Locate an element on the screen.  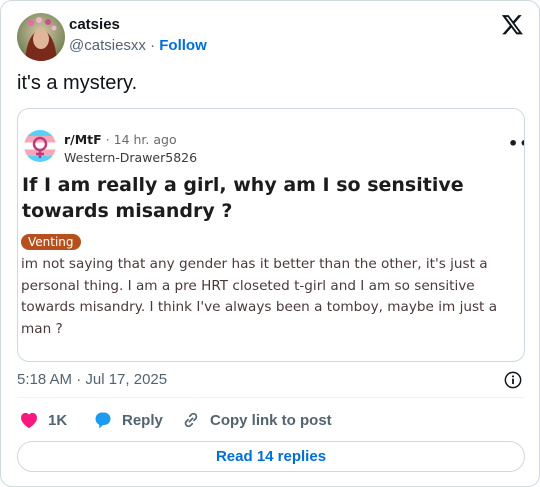
like-button: 1K is located at coordinates (43, 420).